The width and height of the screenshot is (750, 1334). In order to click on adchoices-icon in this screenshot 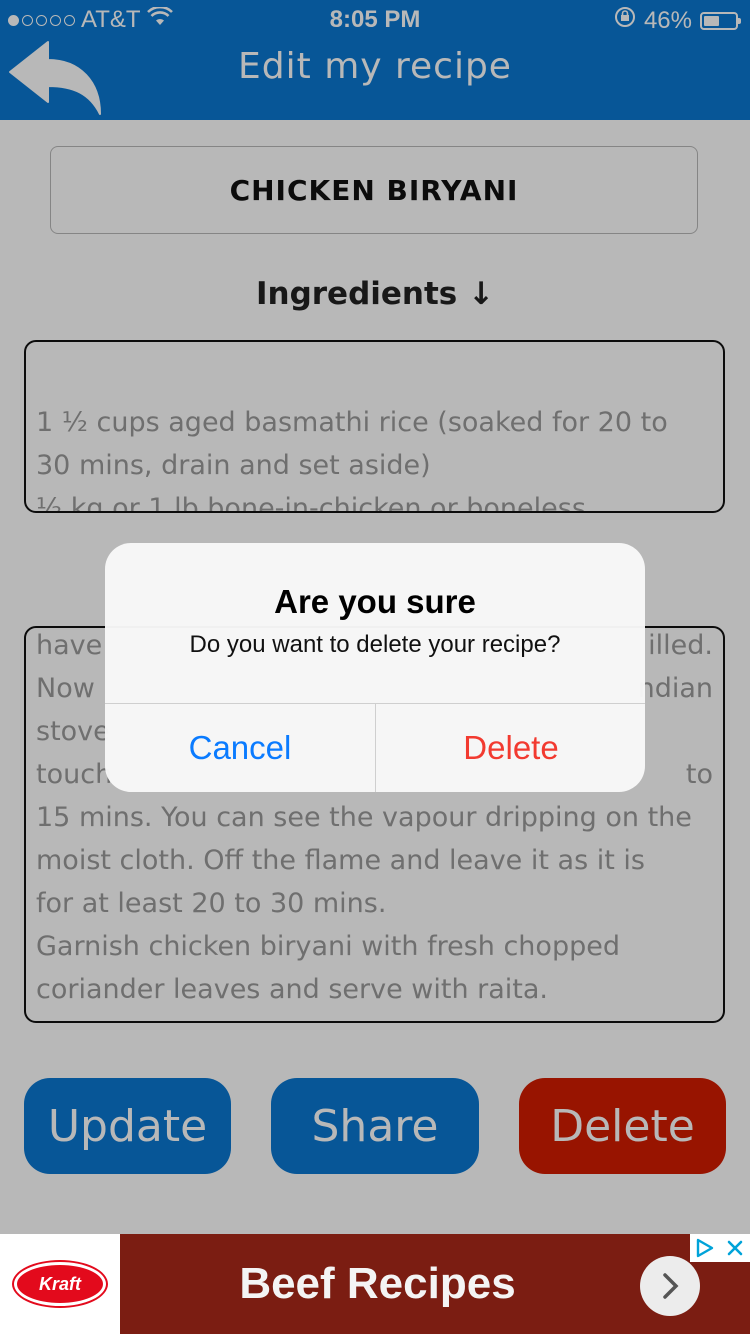, I will do `click(705, 1248)`.